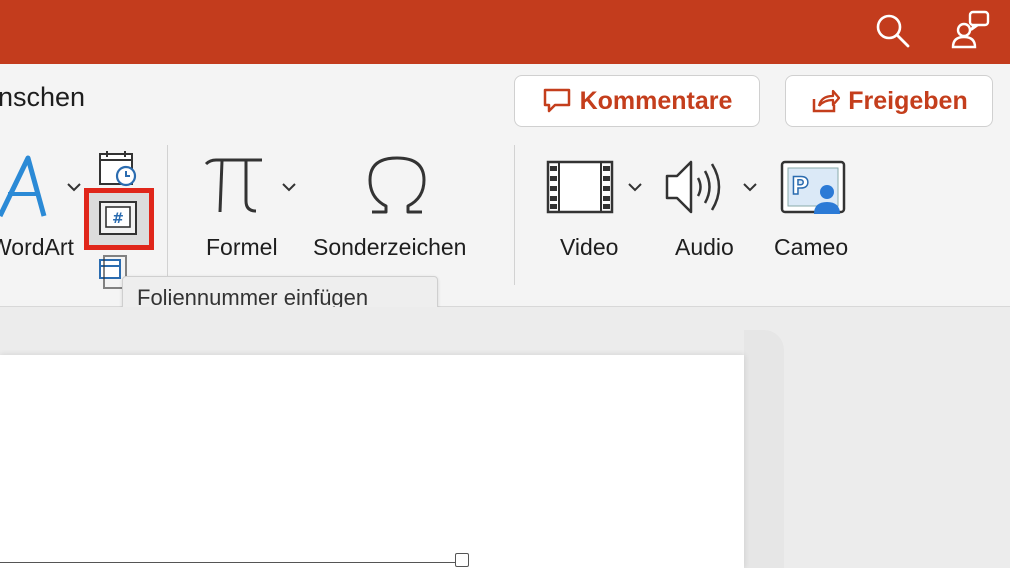 The image size is (1010, 568). Describe the element at coordinates (908, 100) in the screenshot. I see `share-button-label: Freigeben` at that location.